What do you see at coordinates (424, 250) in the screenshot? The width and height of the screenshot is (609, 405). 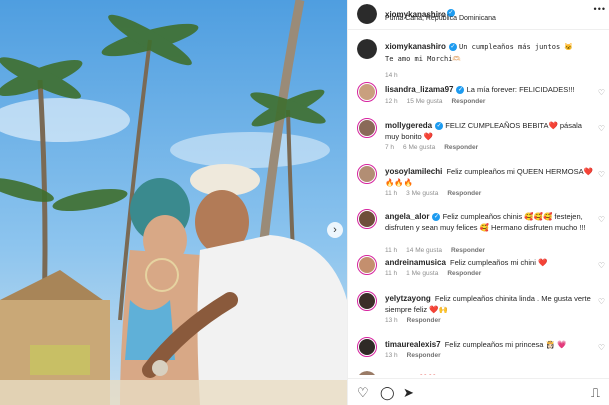 I see `comment-likes: 14 Me gusta` at bounding box center [424, 250].